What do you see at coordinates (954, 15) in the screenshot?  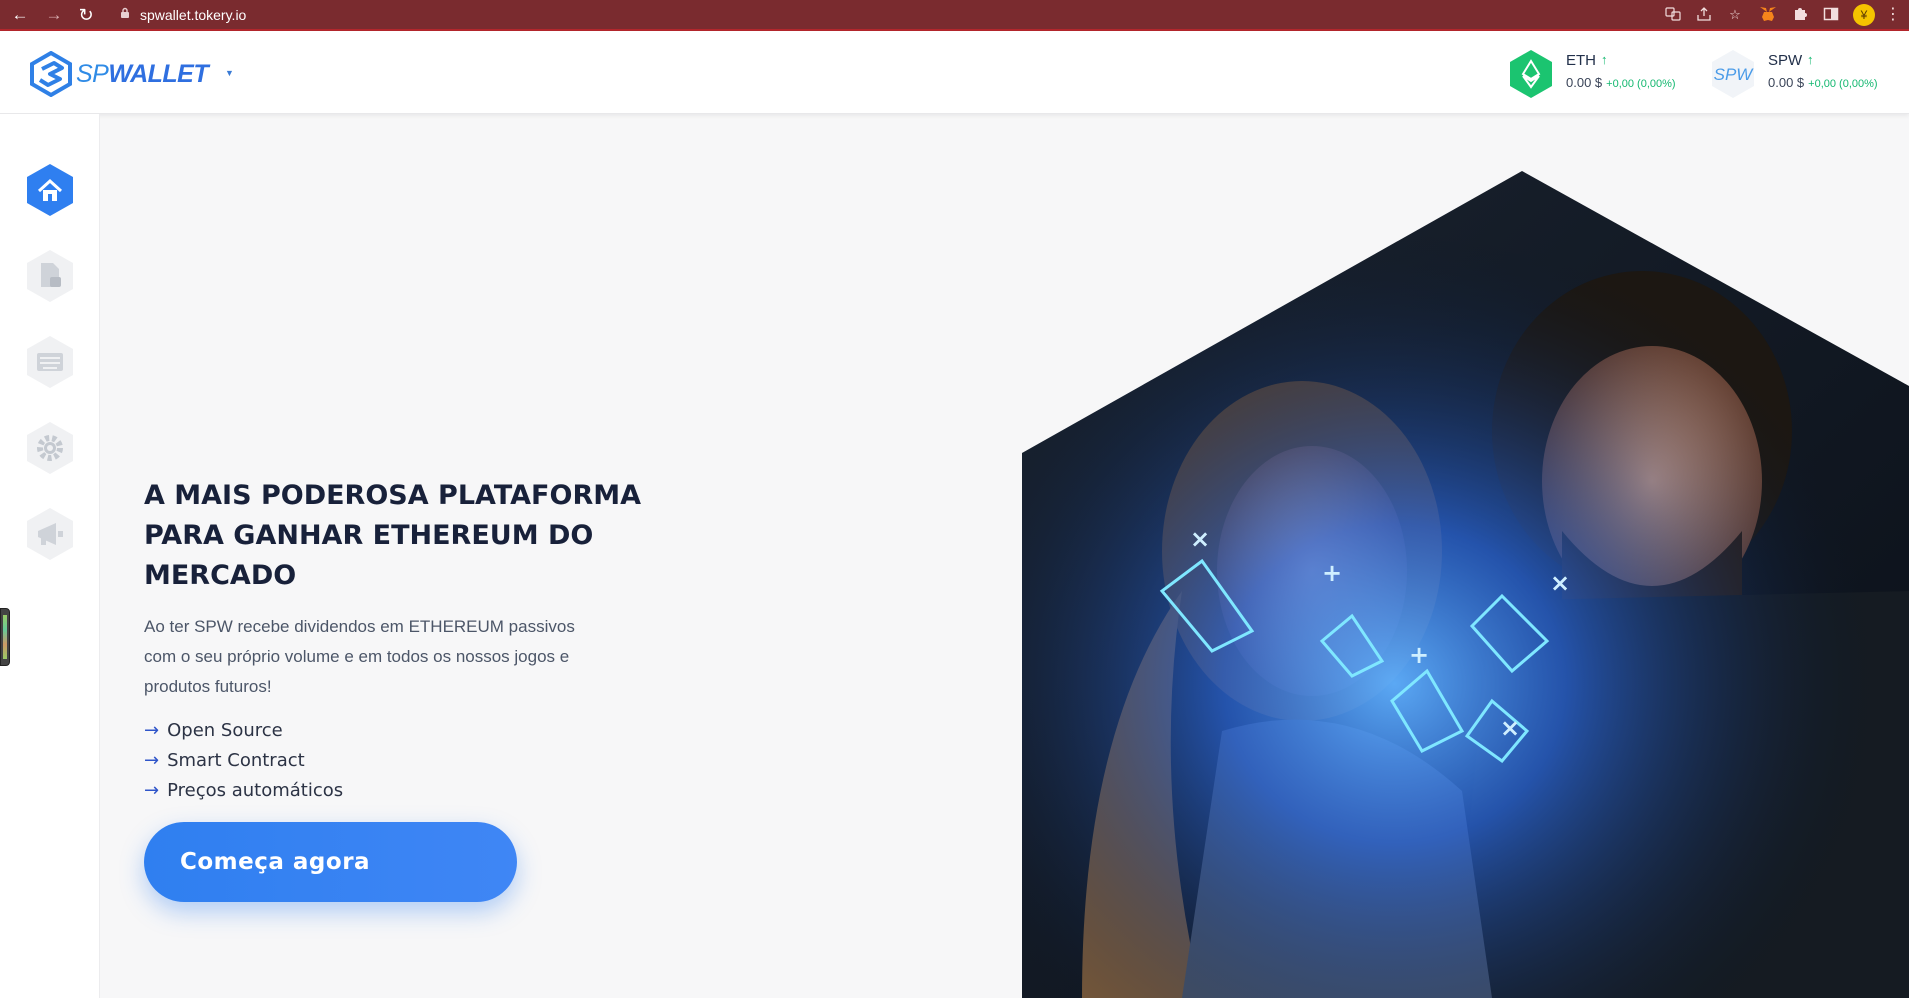 I see `browser-toolbar: ← → ↻ spwallet.tokery.io ☆ ¥ ⋮` at bounding box center [954, 15].